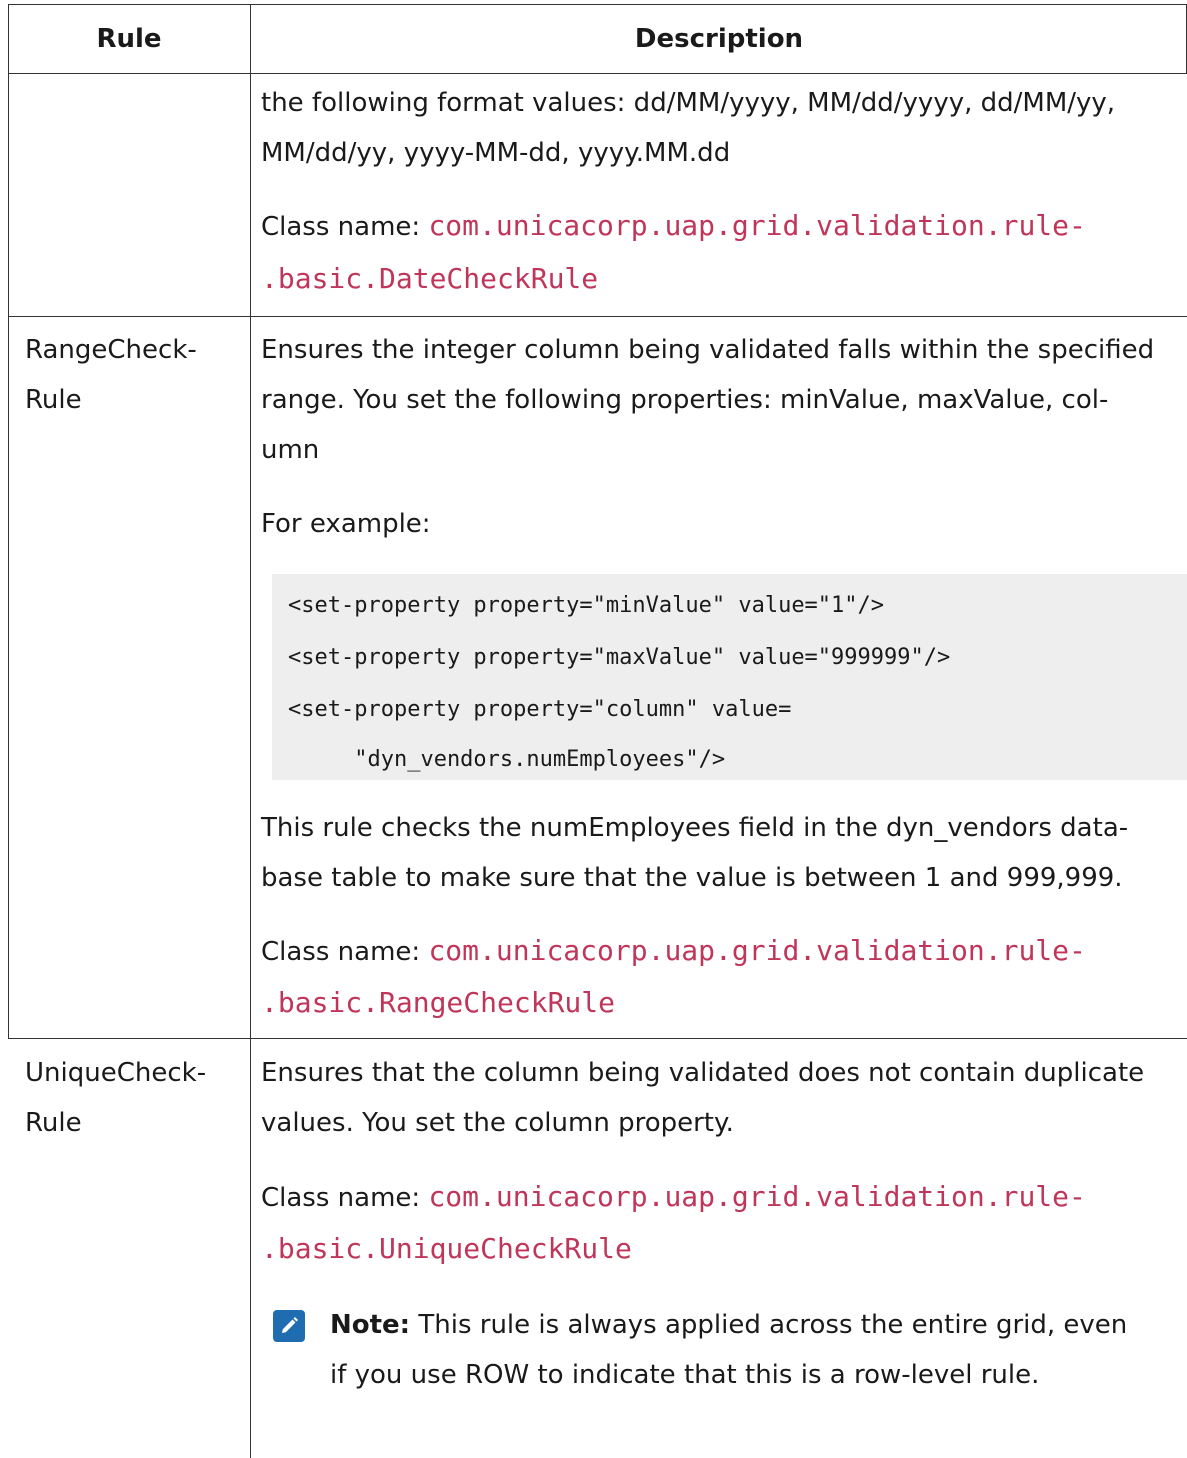 The width and height of the screenshot is (1187, 1458). What do you see at coordinates (496, 153) in the screenshot?
I see `description-line: MM/dd/yy, yyyy-MM-dd, yyyy.MM.dd` at bounding box center [496, 153].